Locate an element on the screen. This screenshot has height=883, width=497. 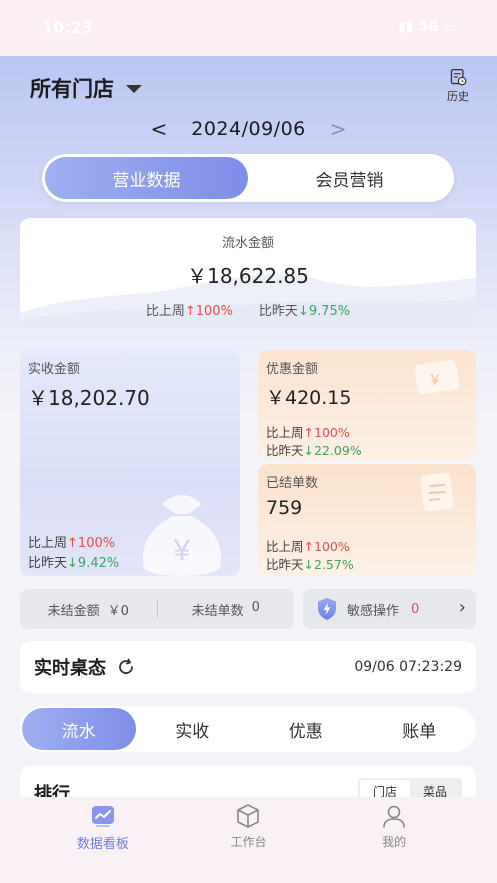
paid-day-compare: 比昨天↓9.42% is located at coordinates (74, 563).